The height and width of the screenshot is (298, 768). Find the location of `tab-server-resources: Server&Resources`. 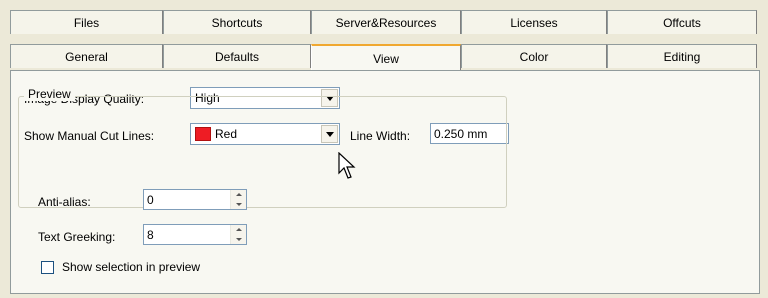

tab-server-resources: Server&Resources is located at coordinates (386, 22).